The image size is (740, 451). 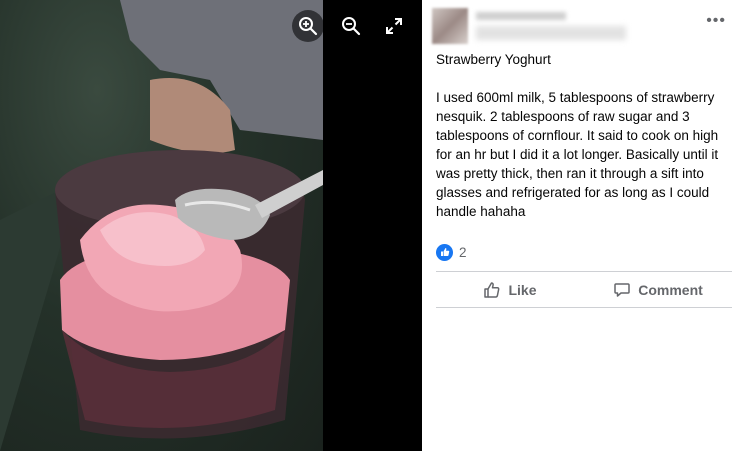 I want to click on fullscreen-button, so click(x=394, y=26).